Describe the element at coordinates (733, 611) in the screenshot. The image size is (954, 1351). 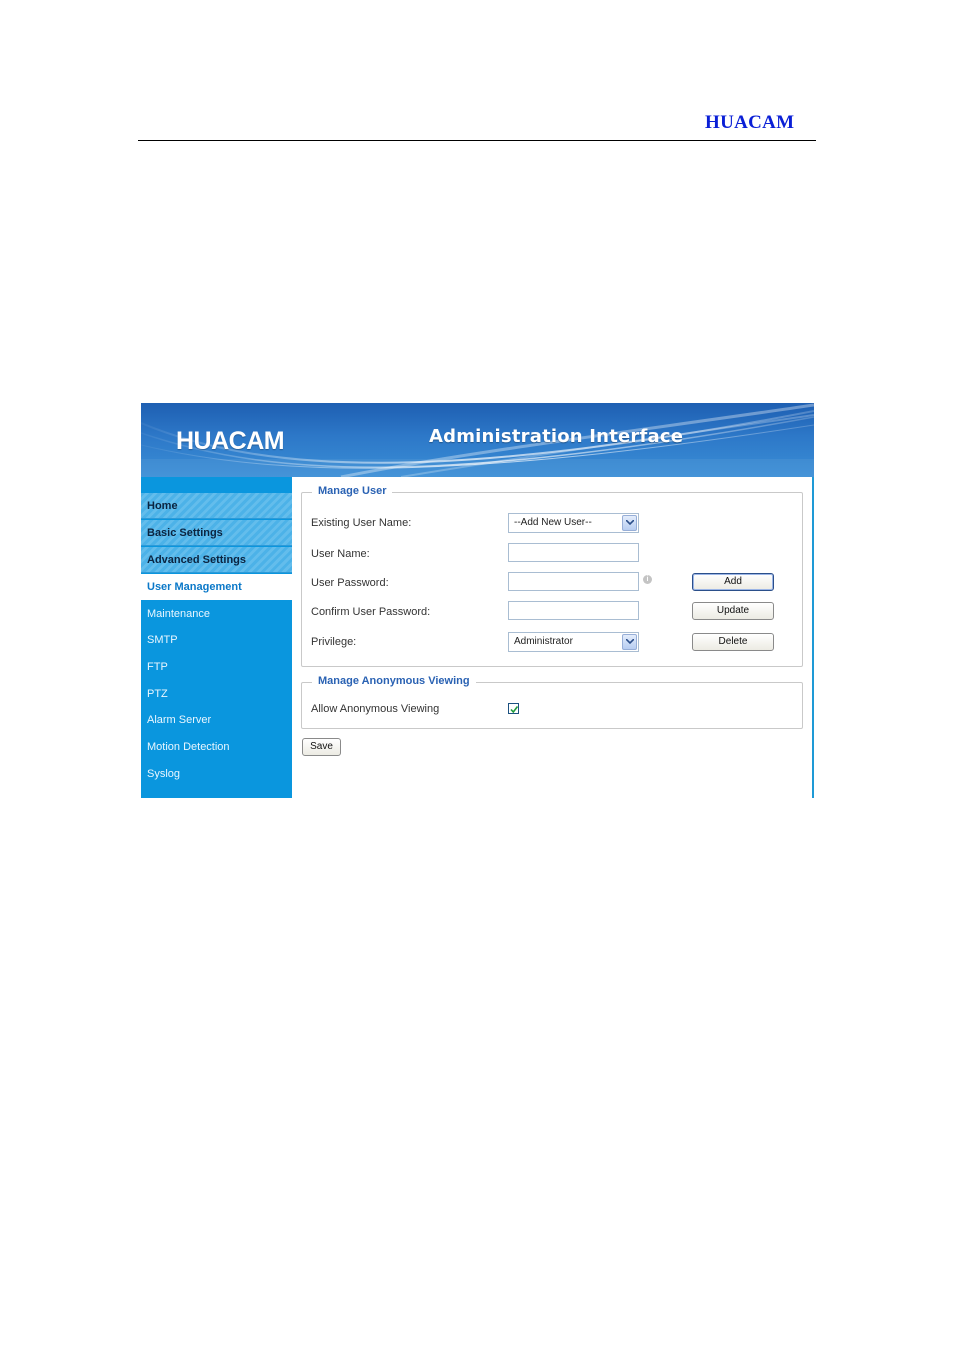
I see `update-button: Update` at that location.